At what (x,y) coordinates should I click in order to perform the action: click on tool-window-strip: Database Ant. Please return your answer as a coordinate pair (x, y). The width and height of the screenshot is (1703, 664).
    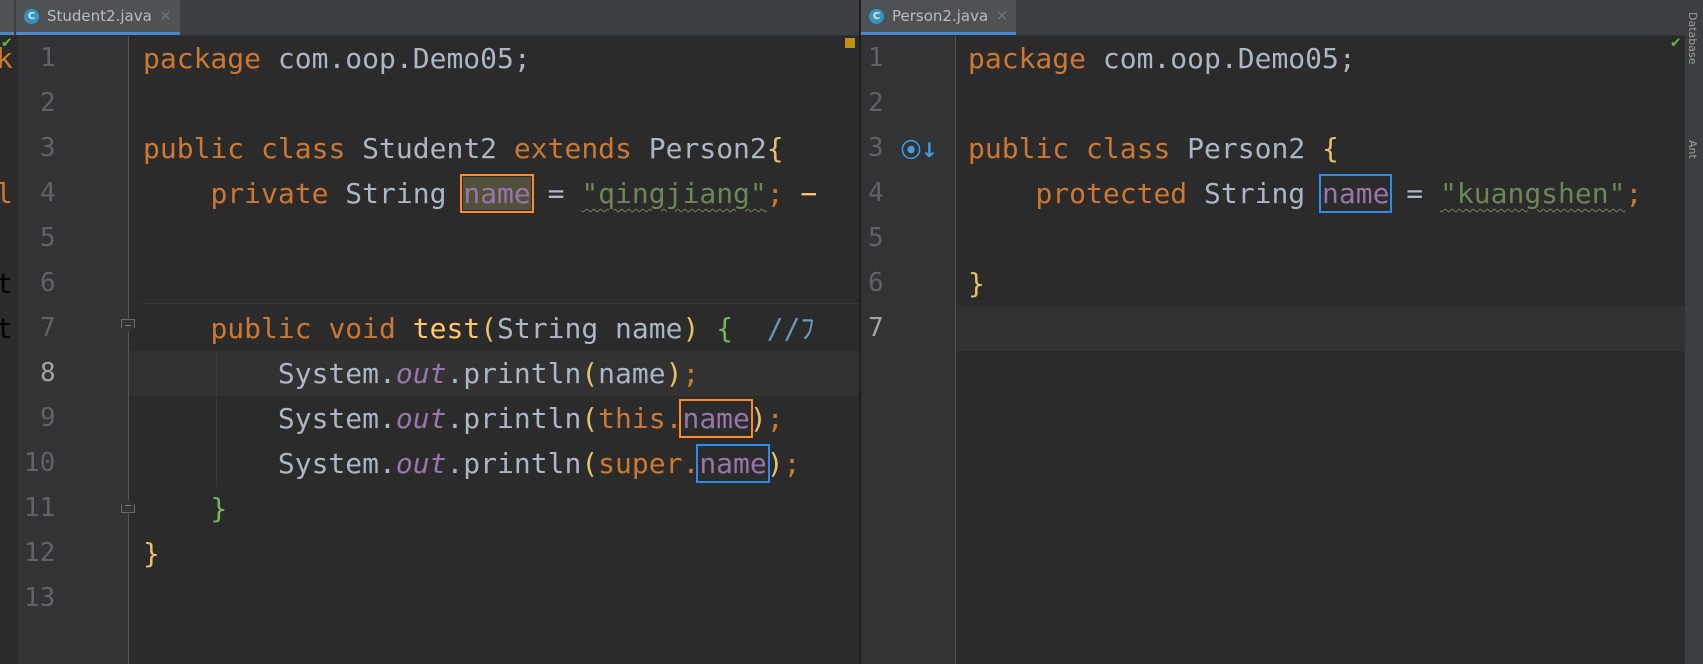
    Looking at the image, I should click on (1694, 332).